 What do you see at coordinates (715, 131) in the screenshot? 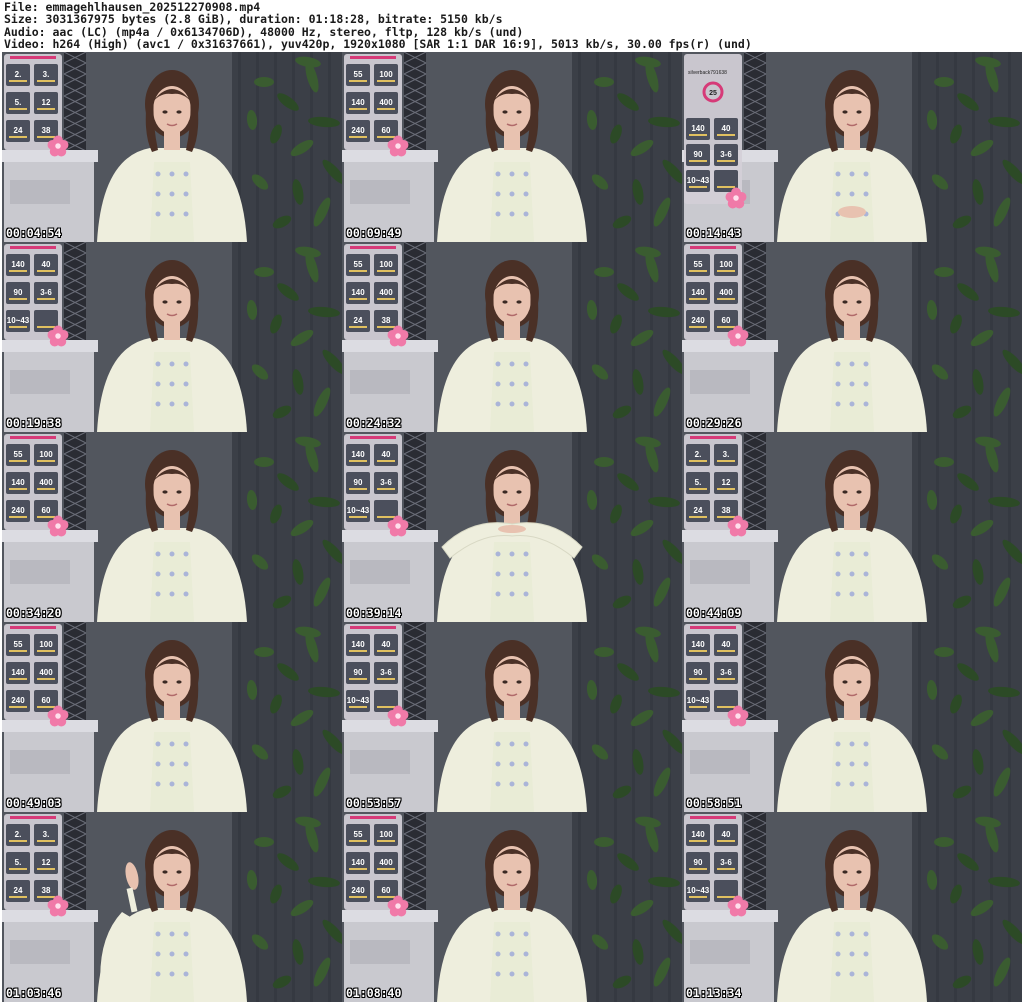
I see `stream-menu-overlay: silverback79163825 140 40 90 3-6 10~43` at bounding box center [715, 131].